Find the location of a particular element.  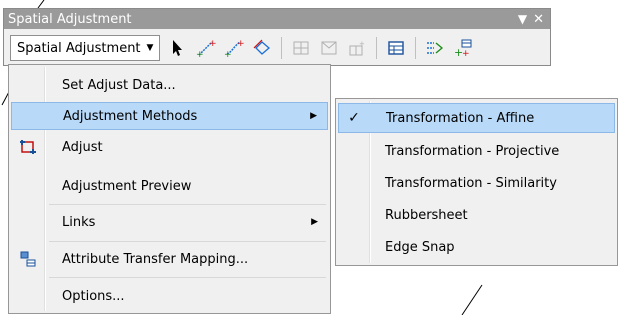

menu-item-label: Adjustment Methods is located at coordinates (130, 116).